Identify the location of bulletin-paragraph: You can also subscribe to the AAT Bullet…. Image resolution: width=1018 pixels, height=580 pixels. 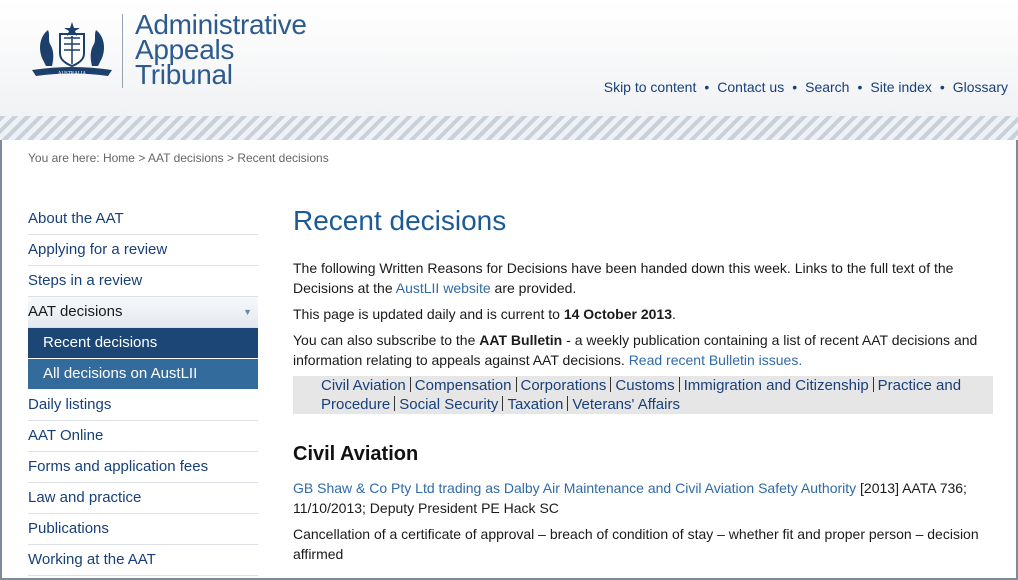
(635, 350).